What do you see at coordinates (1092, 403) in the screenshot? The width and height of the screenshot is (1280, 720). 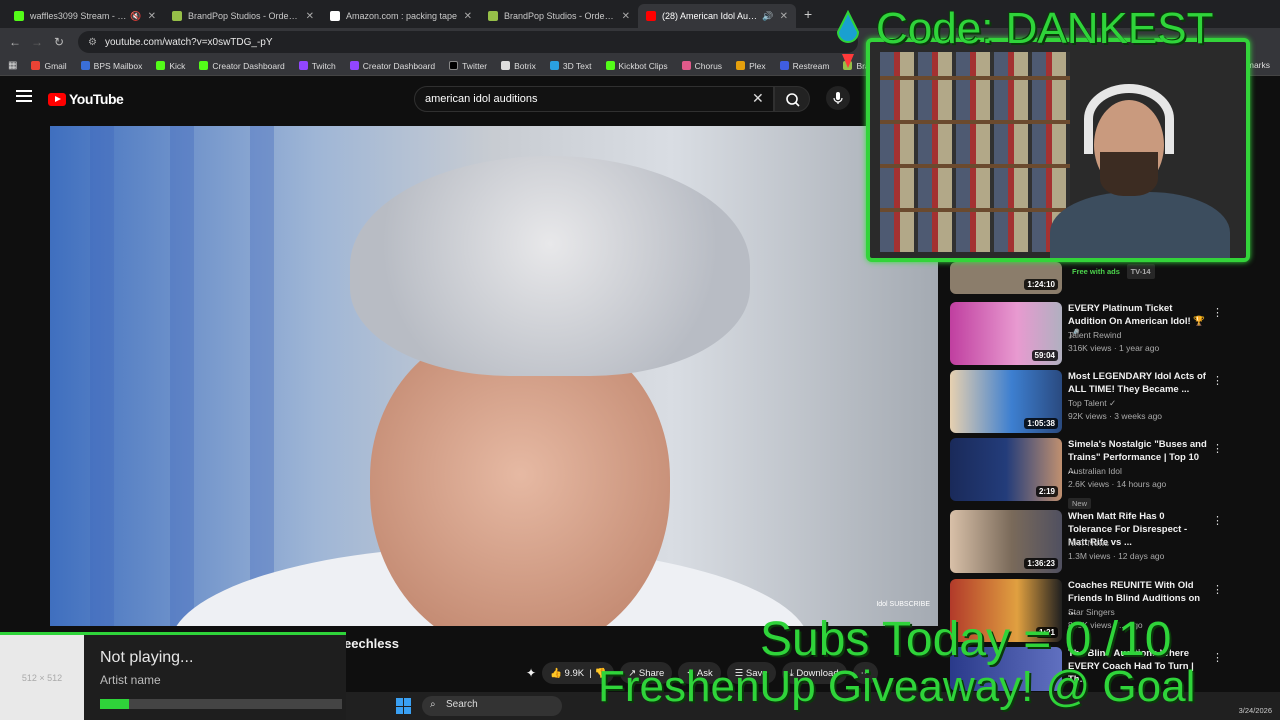 I see `channel-name: Top Talent ✓` at bounding box center [1092, 403].